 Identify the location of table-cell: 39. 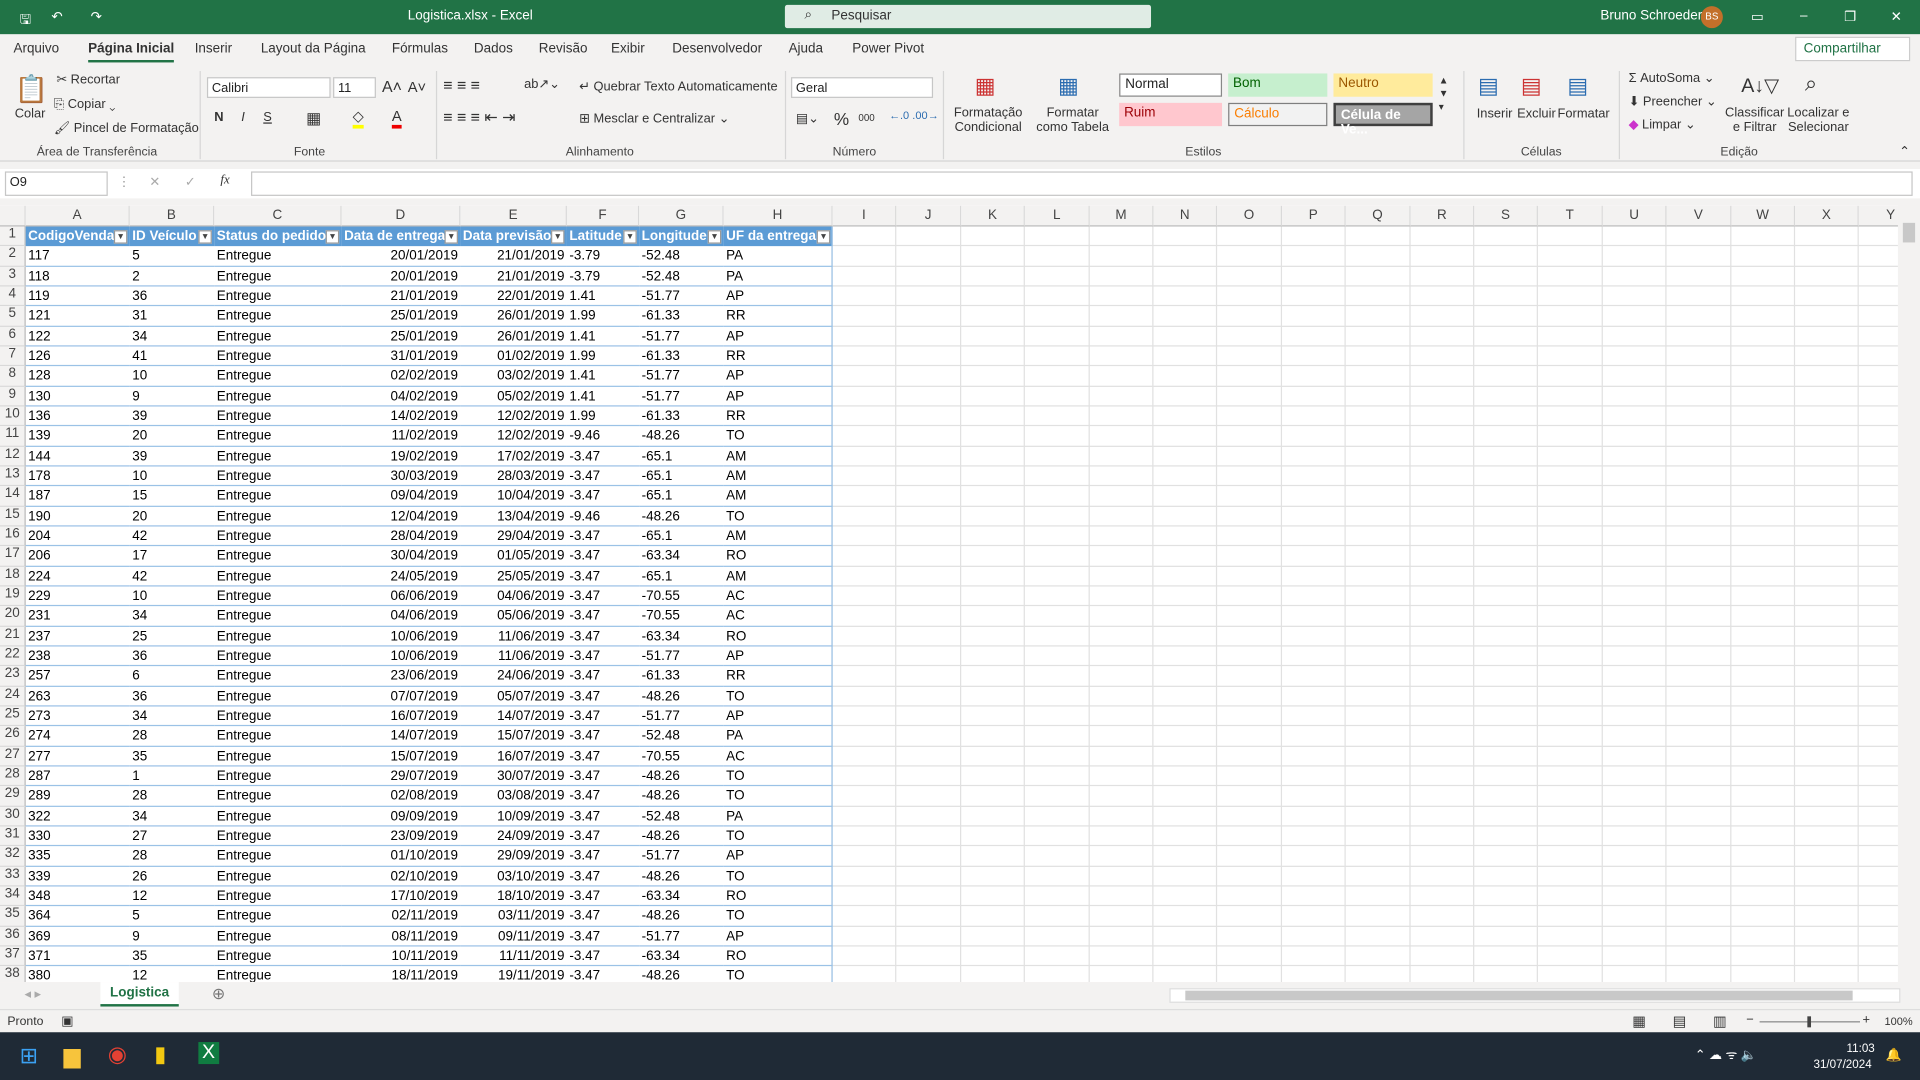
(172, 456).